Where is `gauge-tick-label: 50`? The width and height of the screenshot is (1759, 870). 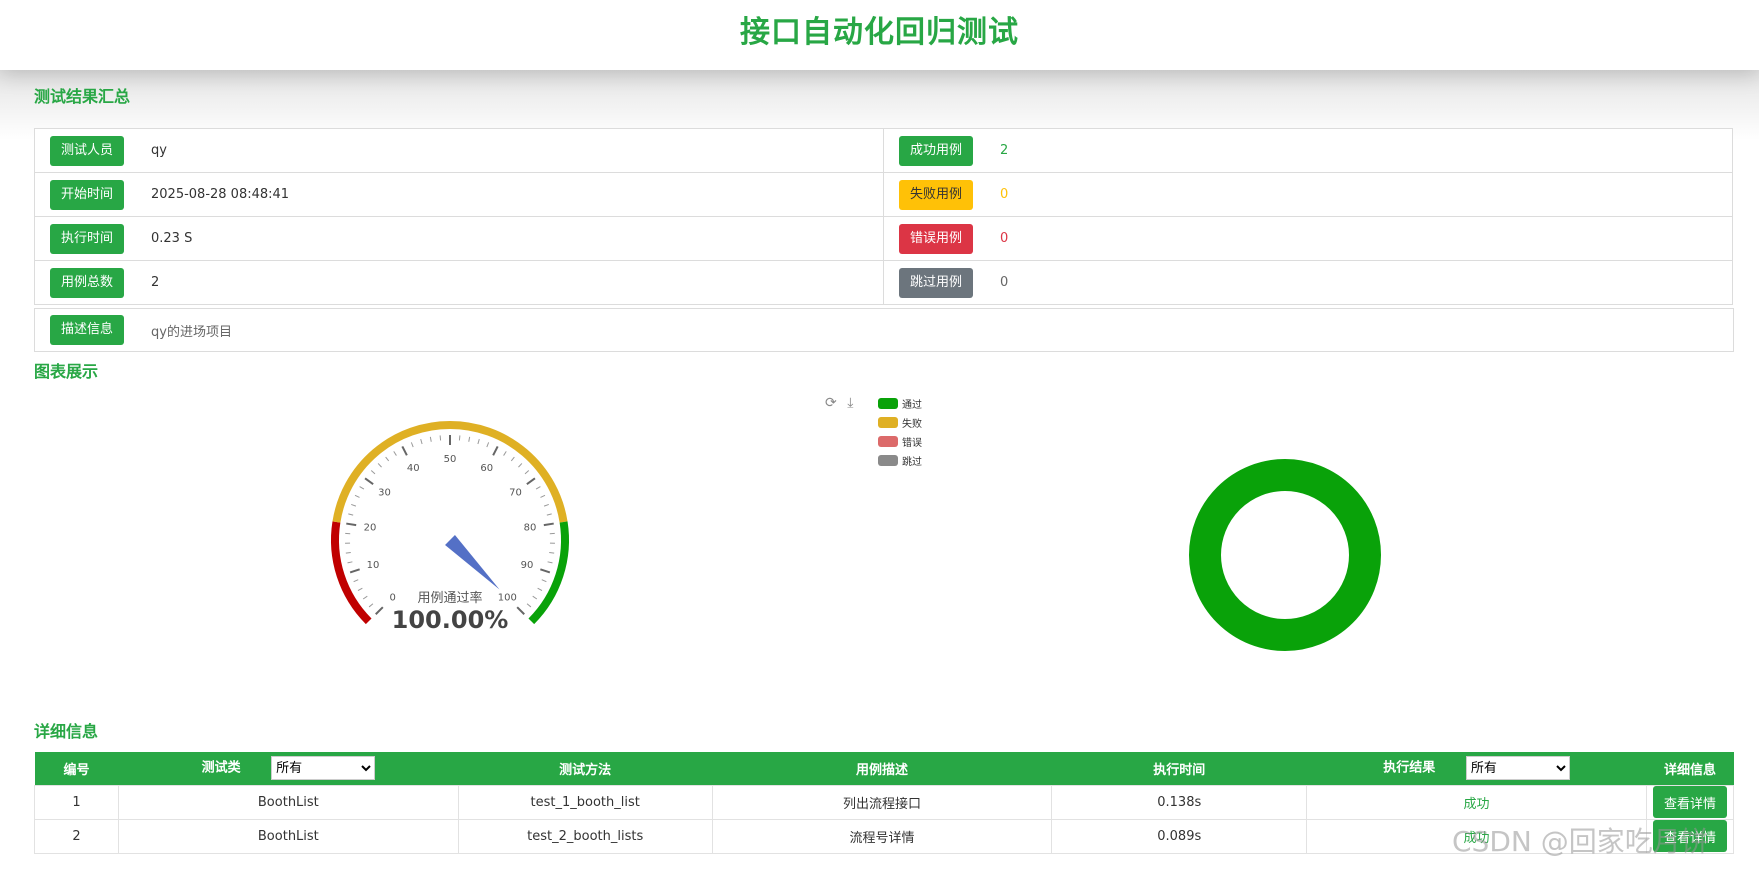
gauge-tick-label: 50 is located at coordinates (450, 459).